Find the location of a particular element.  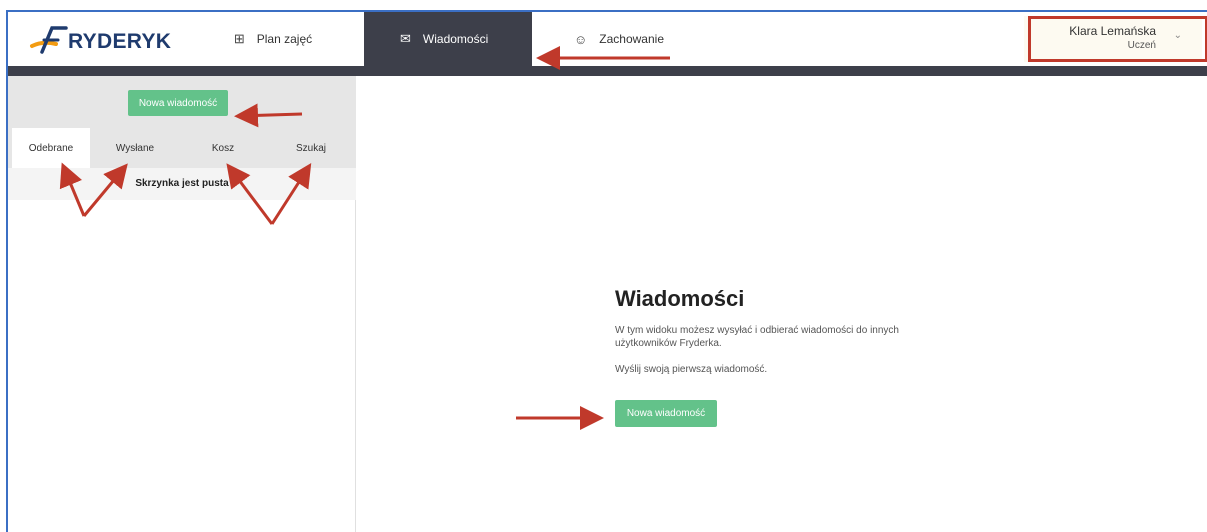

new-message-button-sidebar: Nowa wiadomość is located at coordinates (178, 103).